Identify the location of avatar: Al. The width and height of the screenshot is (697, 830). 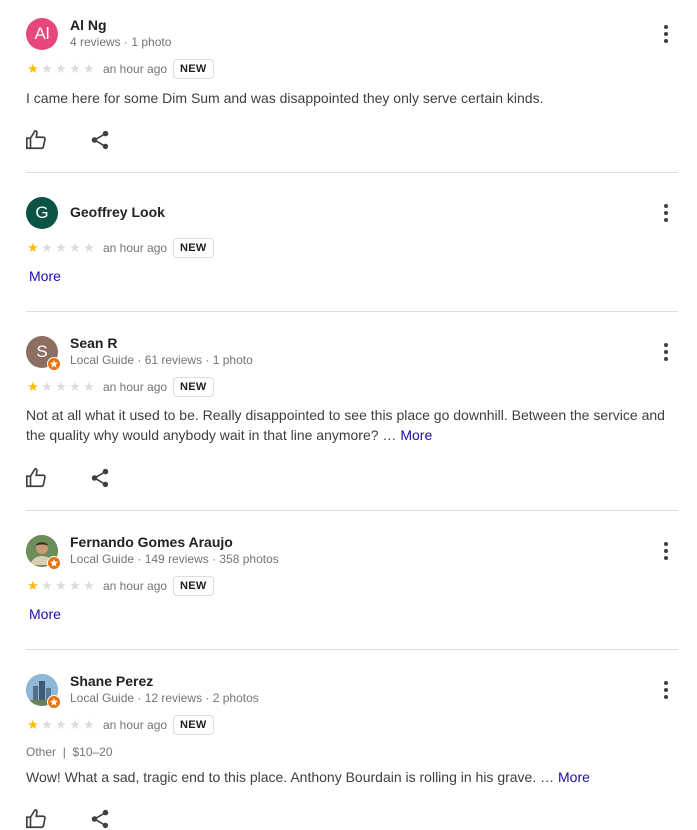
(42, 34).